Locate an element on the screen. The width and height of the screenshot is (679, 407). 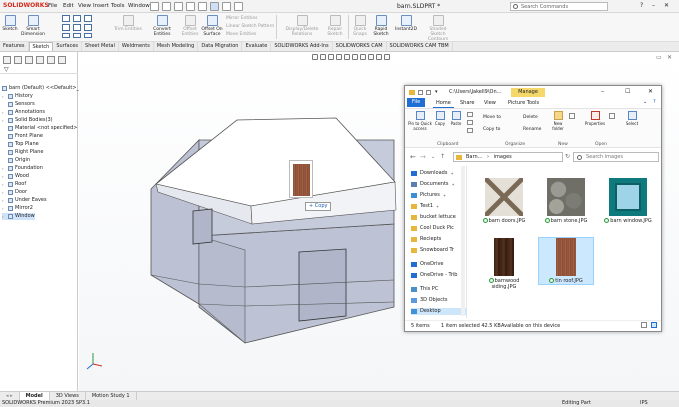
cloud-icon is located at coordinates (414, 275).